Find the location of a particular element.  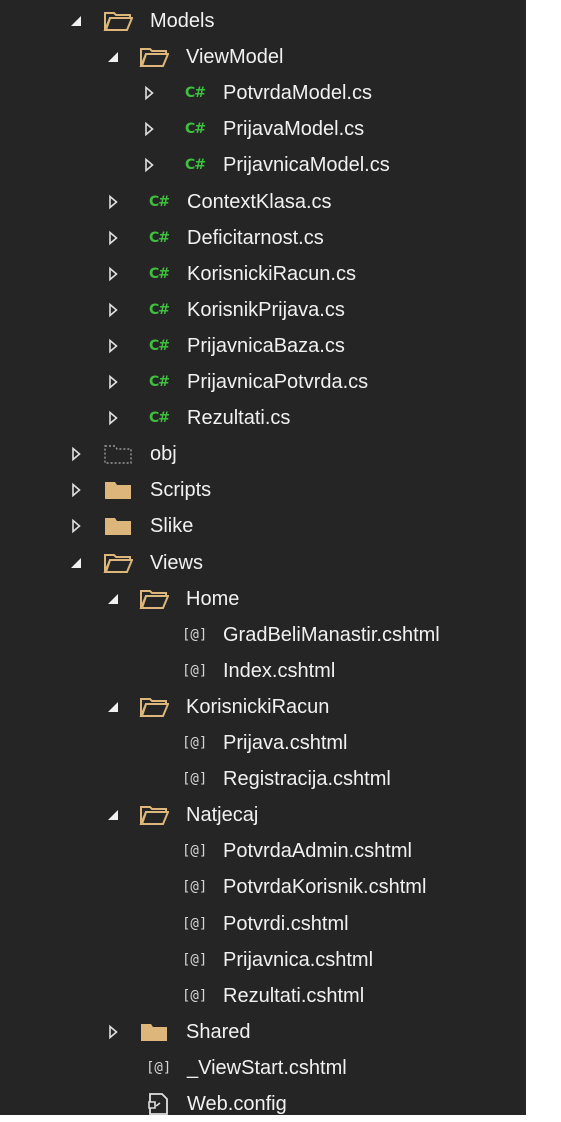

tree-item-label: Index.cshtml is located at coordinates (279, 671).